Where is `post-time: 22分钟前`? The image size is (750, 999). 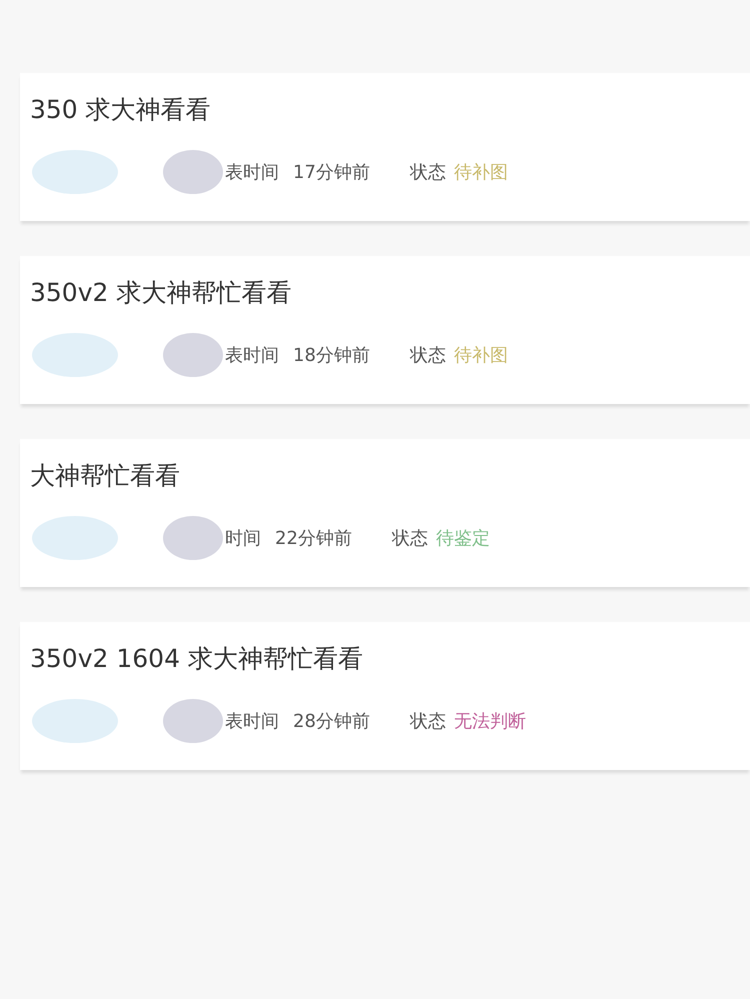
post-time: 22分钟前 is located at coordinates (313, 538).